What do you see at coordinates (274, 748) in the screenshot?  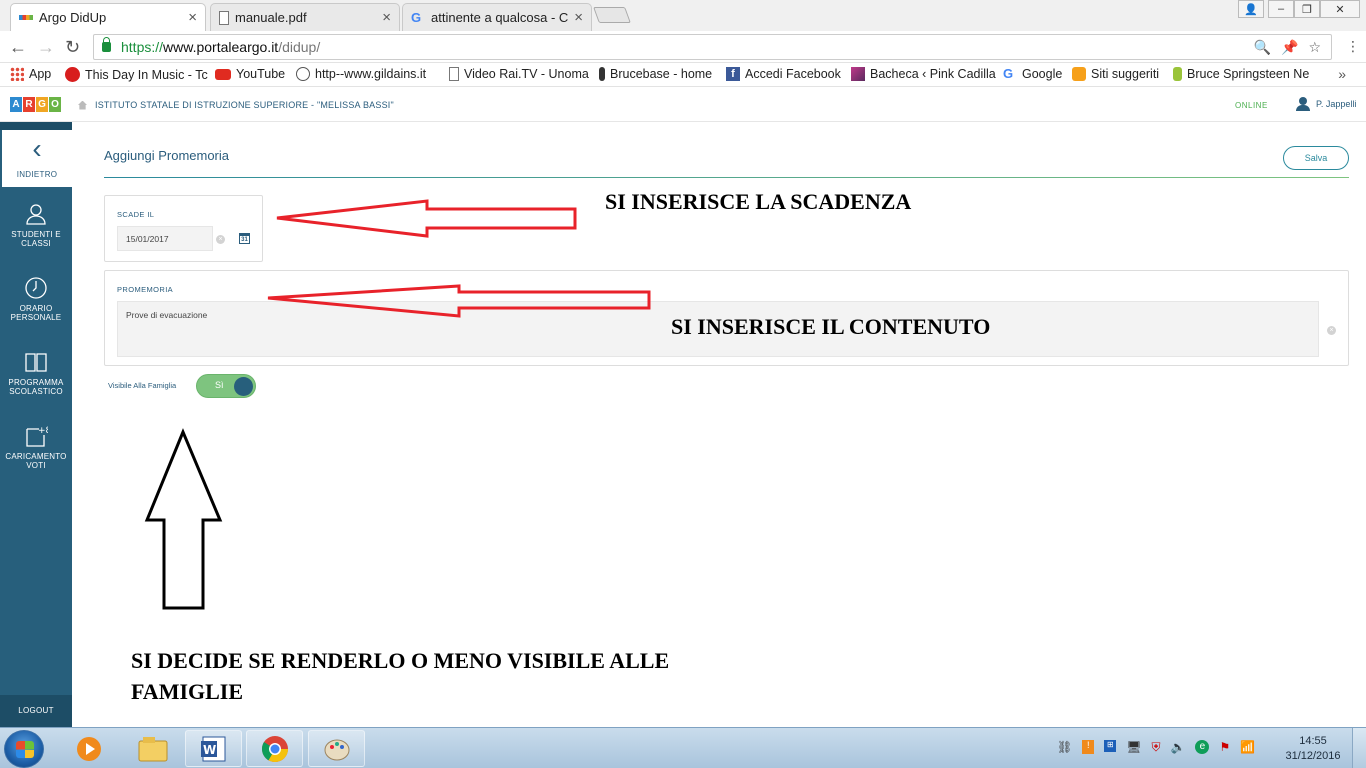 I see `chrome-button` at bounding box center [274, 748].